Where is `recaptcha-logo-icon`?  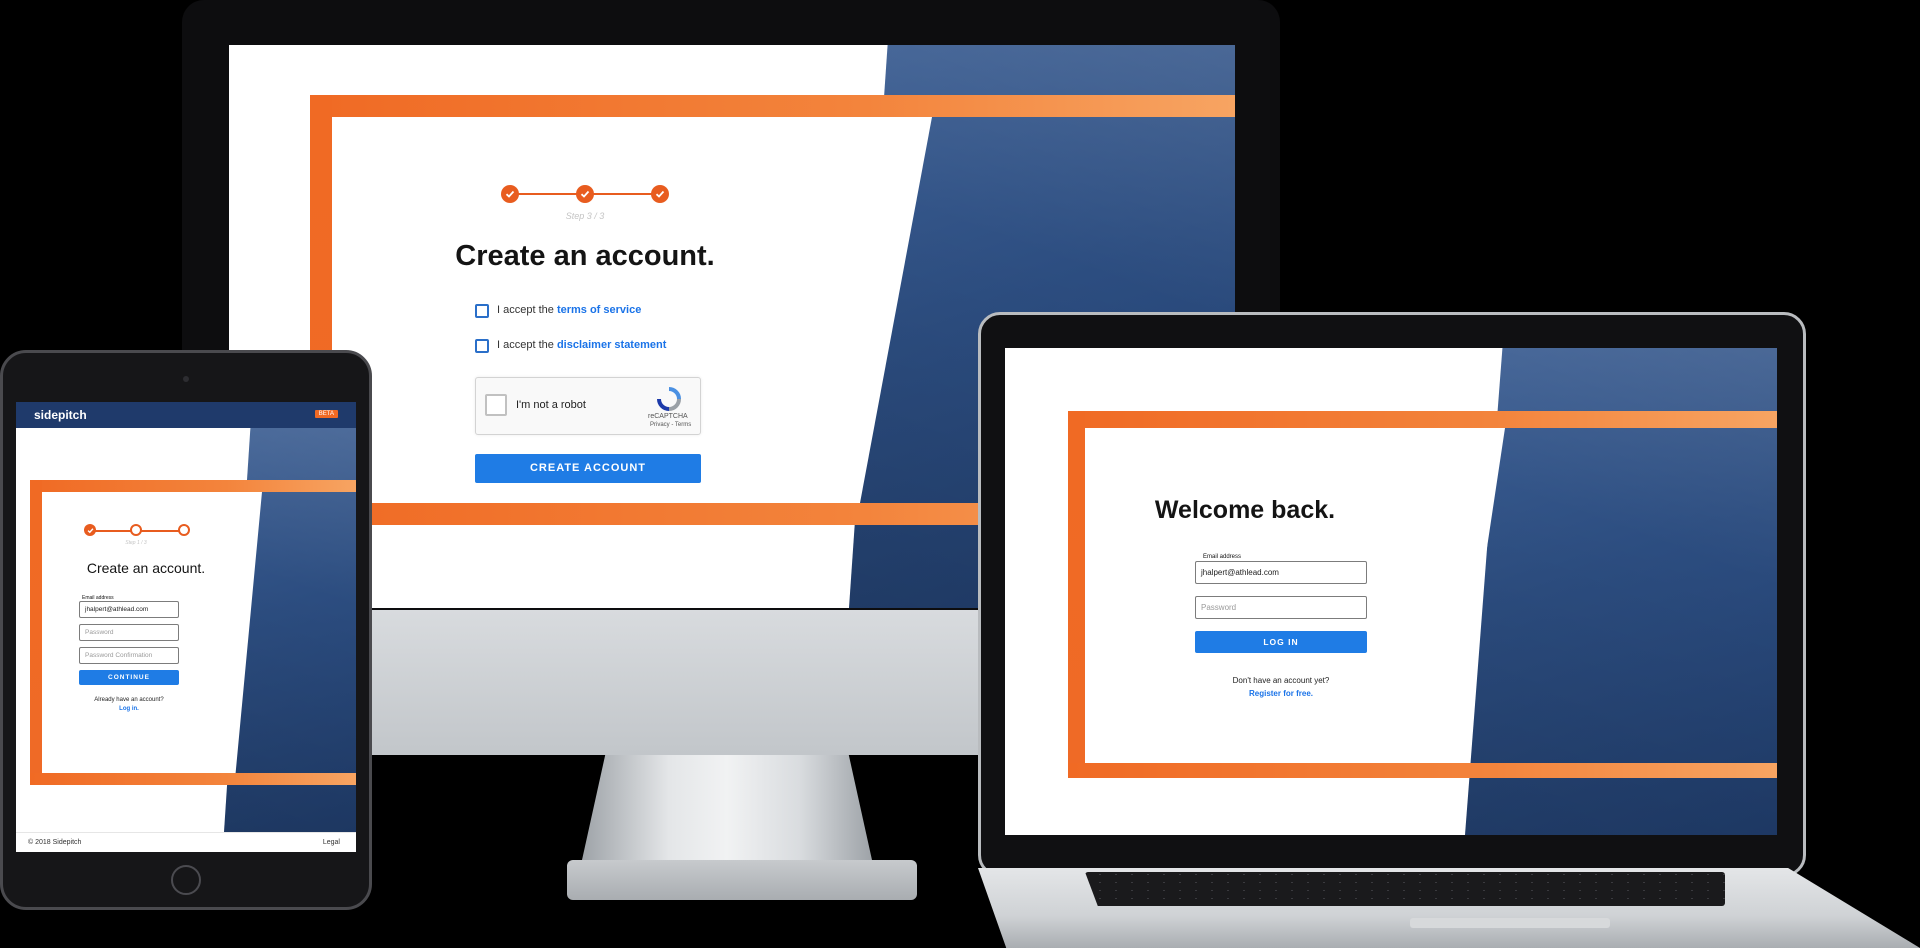 recaptcha-logo-icon is located at coordinates (669, 399).